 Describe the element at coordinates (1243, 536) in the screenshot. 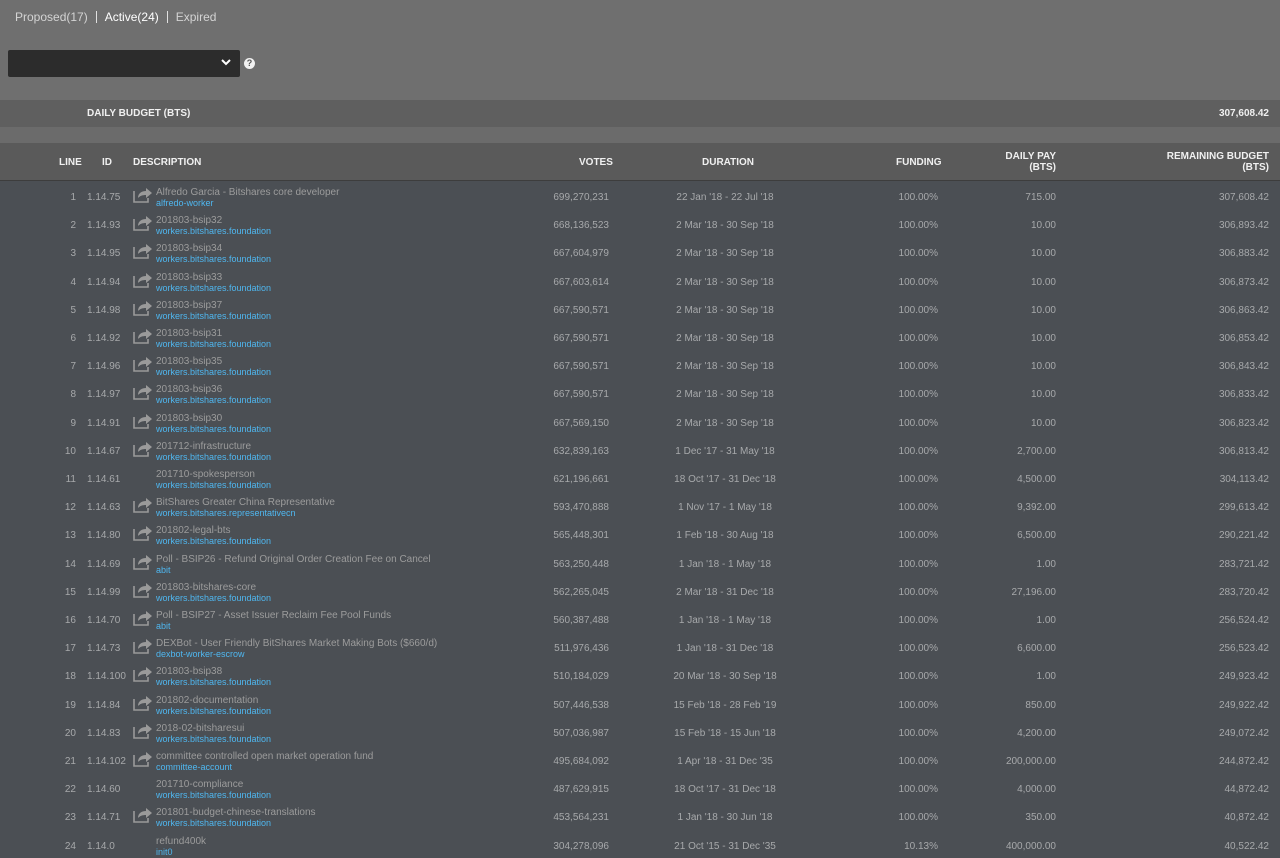

I see `row-remaining-budget: 290,221.42` at that location.